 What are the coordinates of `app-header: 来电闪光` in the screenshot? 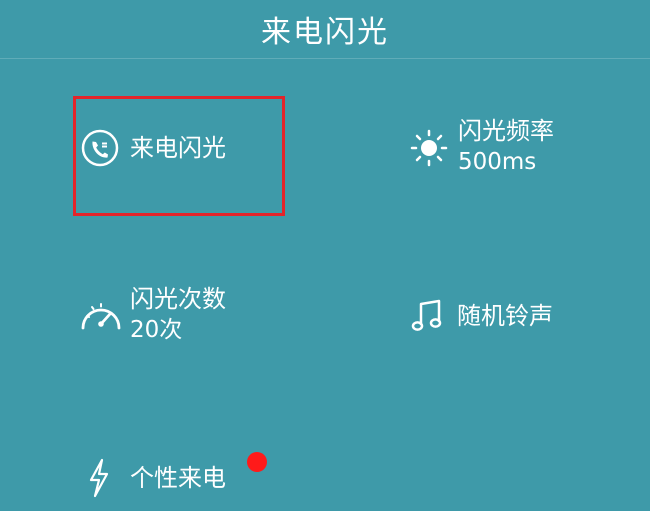 It's located at (325, 29).